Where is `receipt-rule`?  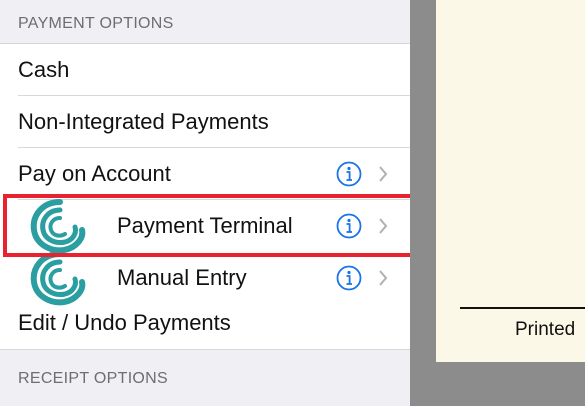 receipt-rule is located at coordinates (522, 308).